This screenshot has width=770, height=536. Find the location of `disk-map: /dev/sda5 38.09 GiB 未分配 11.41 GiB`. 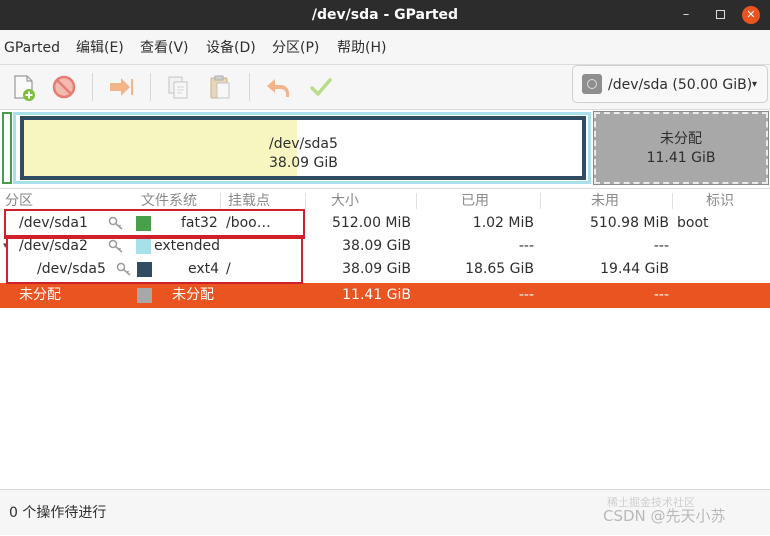

disk-map: /dev/sda5 38.09 GiB 未分配 11.41 GiB is located at coordinates (385, 149).